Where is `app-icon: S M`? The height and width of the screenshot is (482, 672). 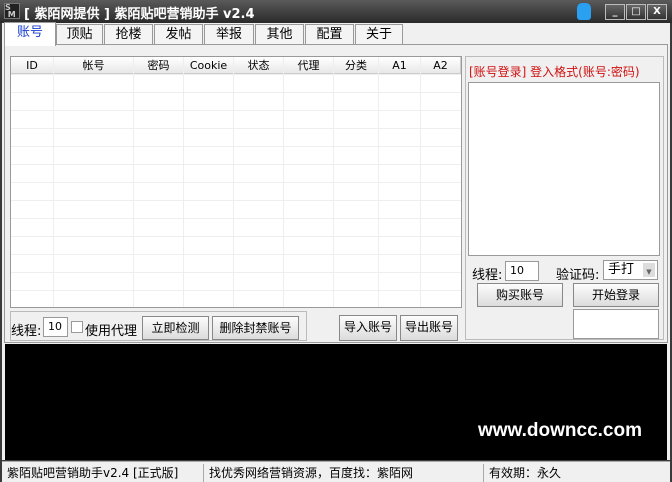
app-icon: S M is located at coordinates (12, 11).